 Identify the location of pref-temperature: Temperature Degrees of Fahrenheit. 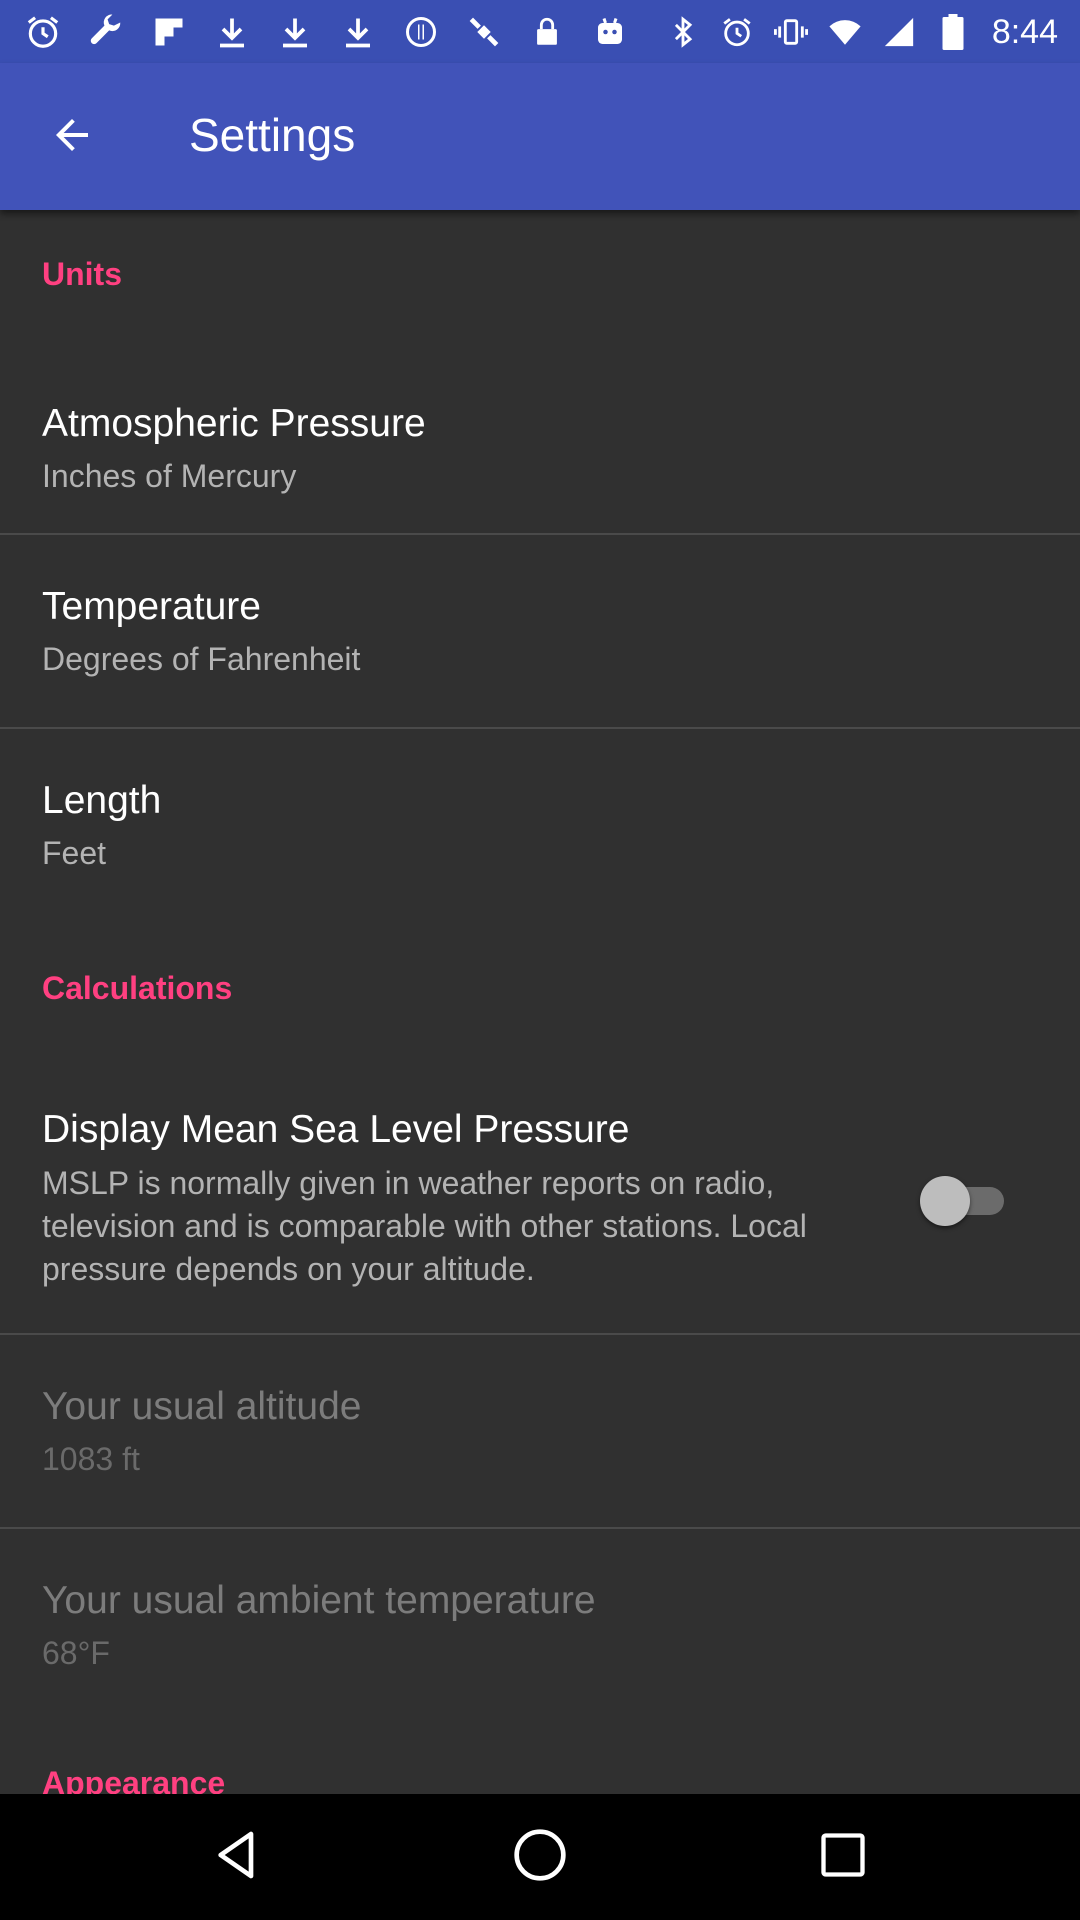
(540, 631).